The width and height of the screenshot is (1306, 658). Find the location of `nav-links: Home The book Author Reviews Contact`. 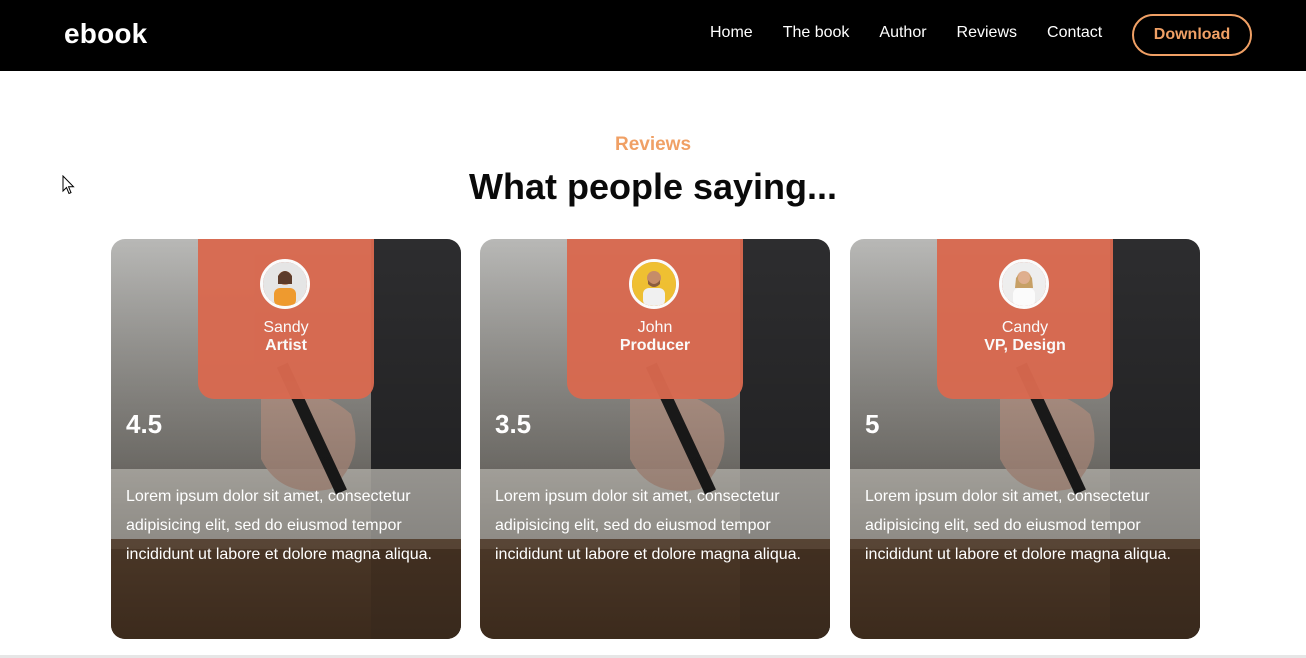

nav-links: Home The book Author Reviews Contact is located at coordinates (921, 33).